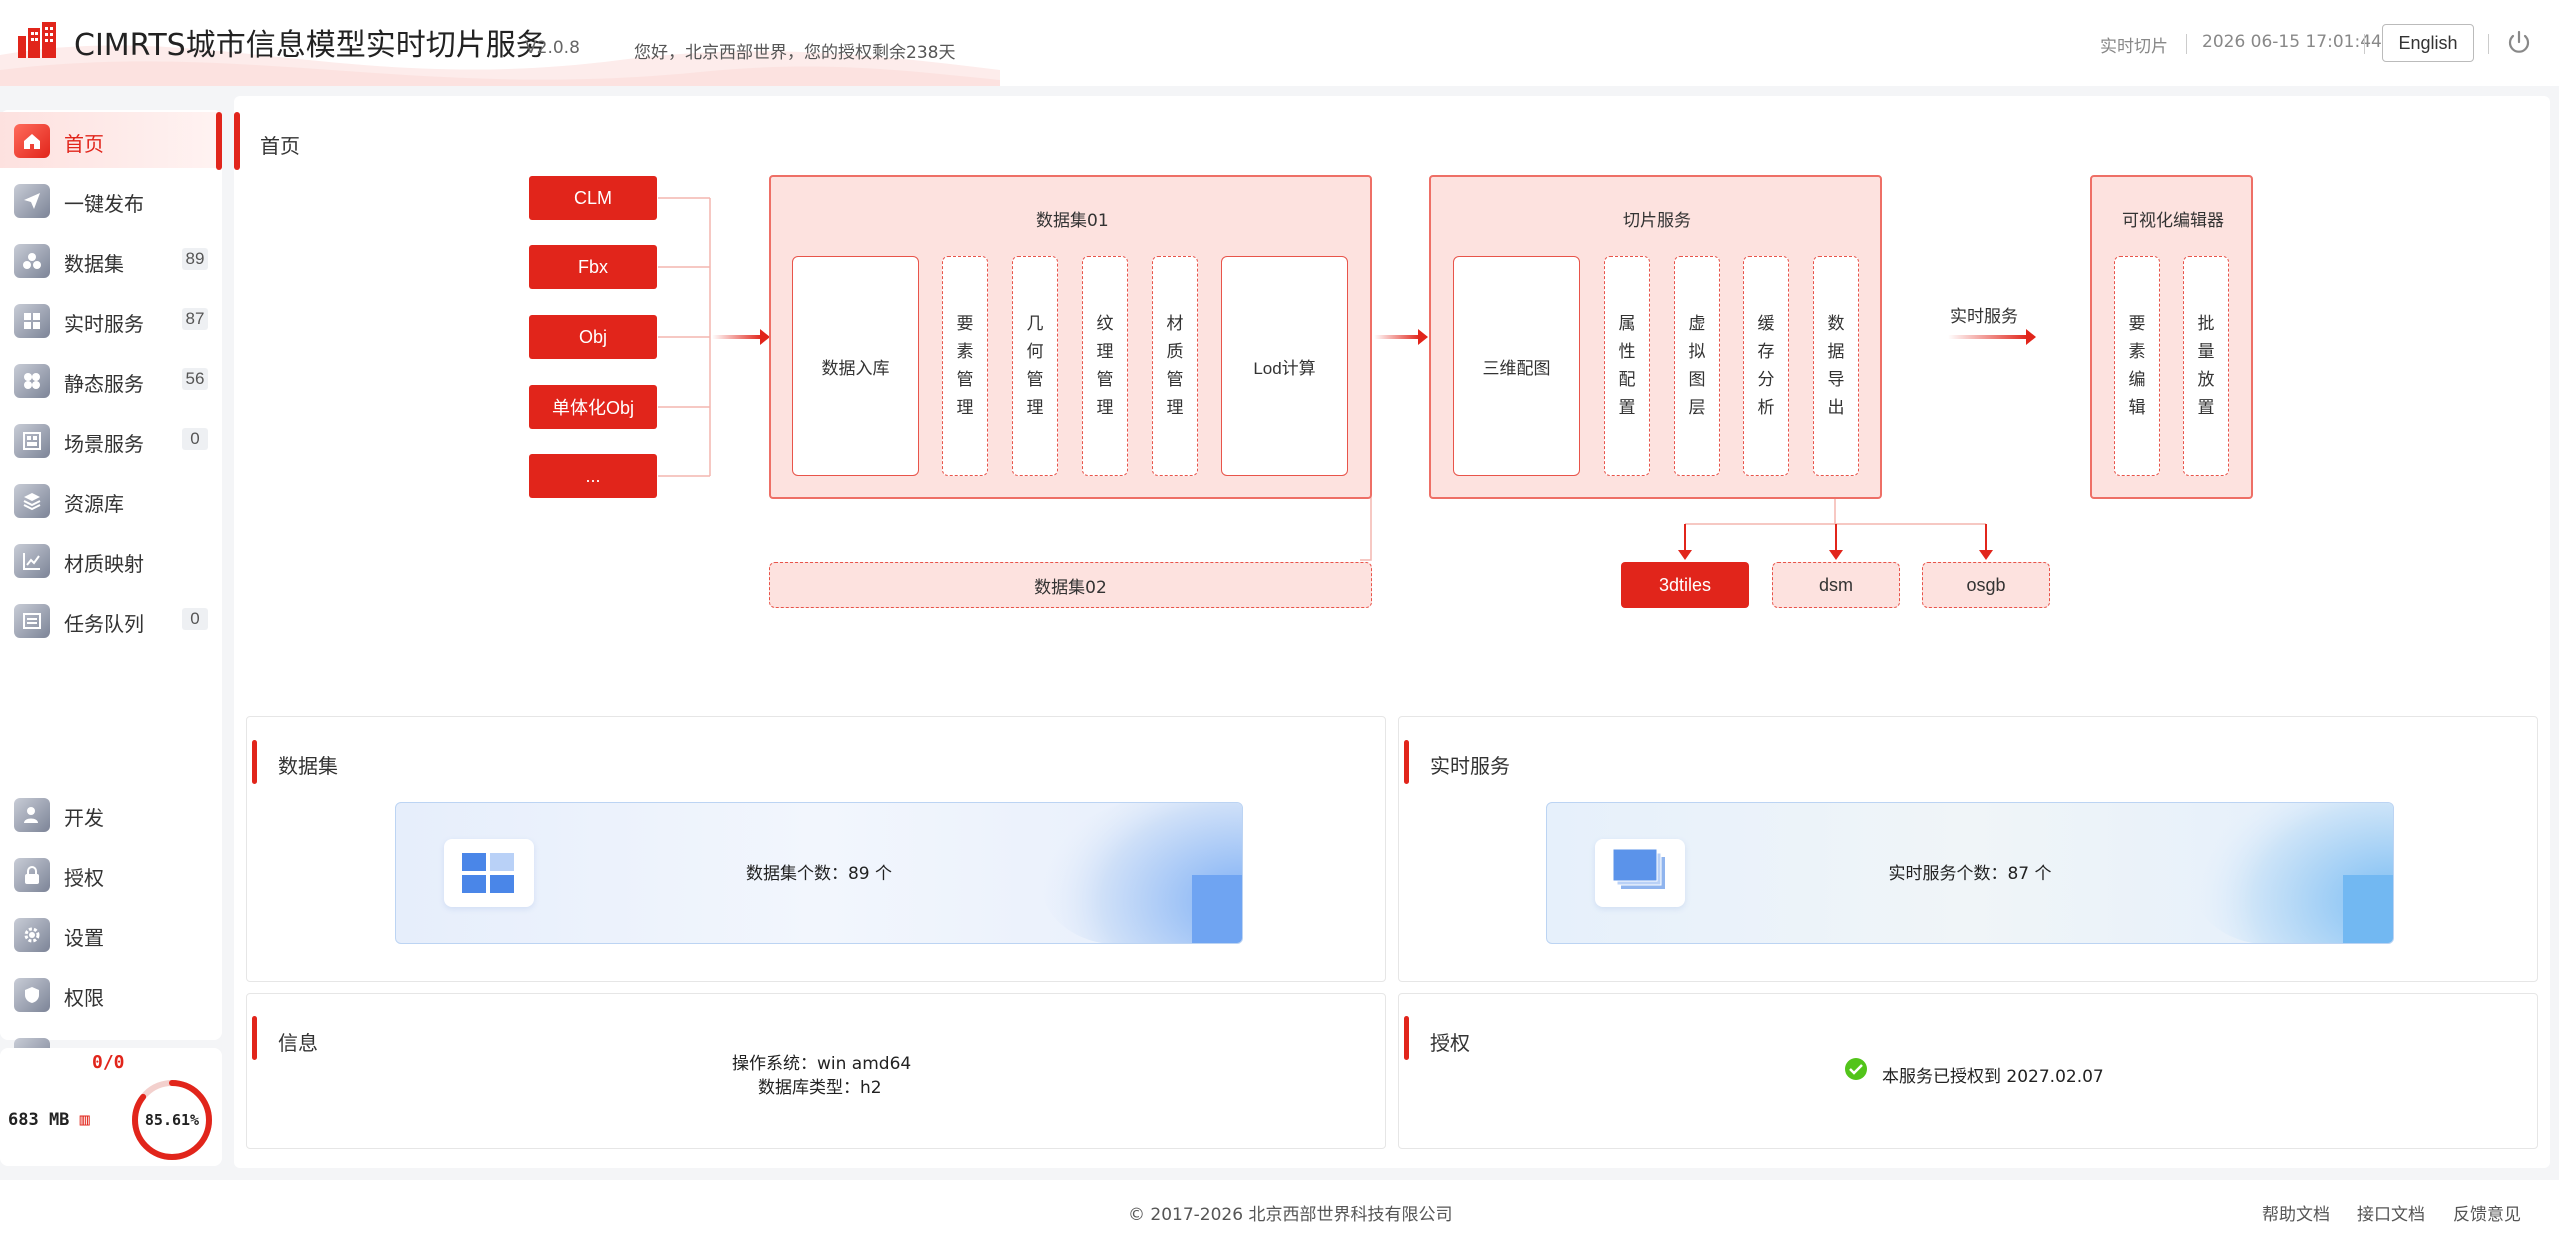 The image size is (2559, 1238). Describe the element at coordinates (2428, 43) in the screenshot. I see `language-button: English` at that location.